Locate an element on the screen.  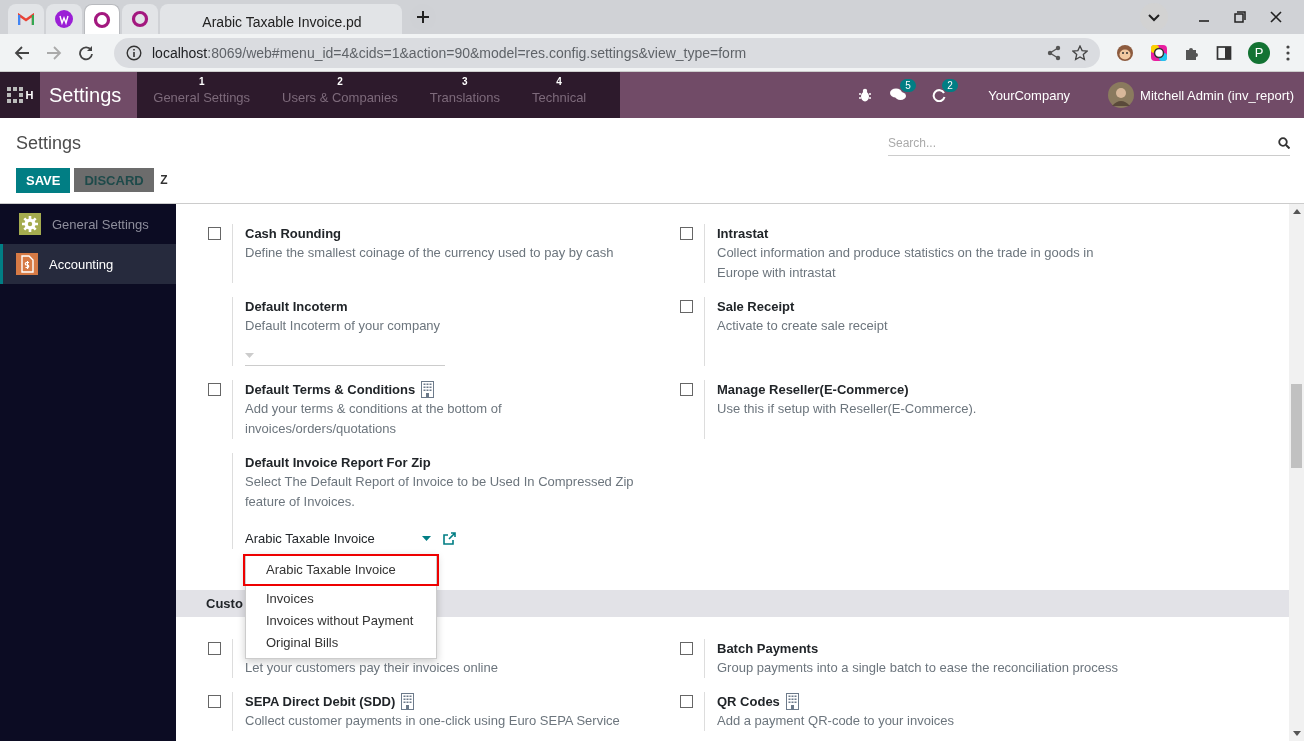
hotkey-hint: 1 is located at coordinates (201, 82).